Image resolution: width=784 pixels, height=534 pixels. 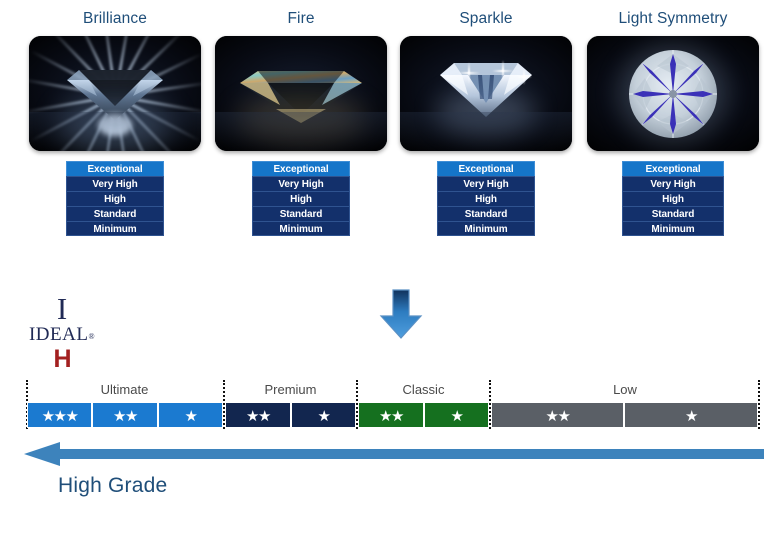 What do you see at coordinates (394, 454) in the screenshot?
I see `left-arrow-icon` at bounding box center [394, 454].